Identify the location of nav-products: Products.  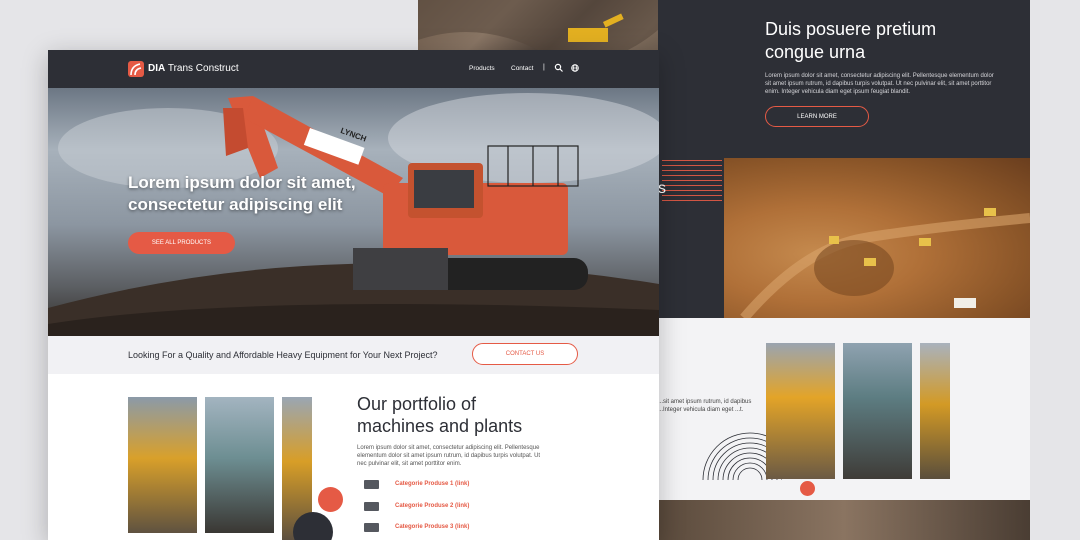
(482, 68).